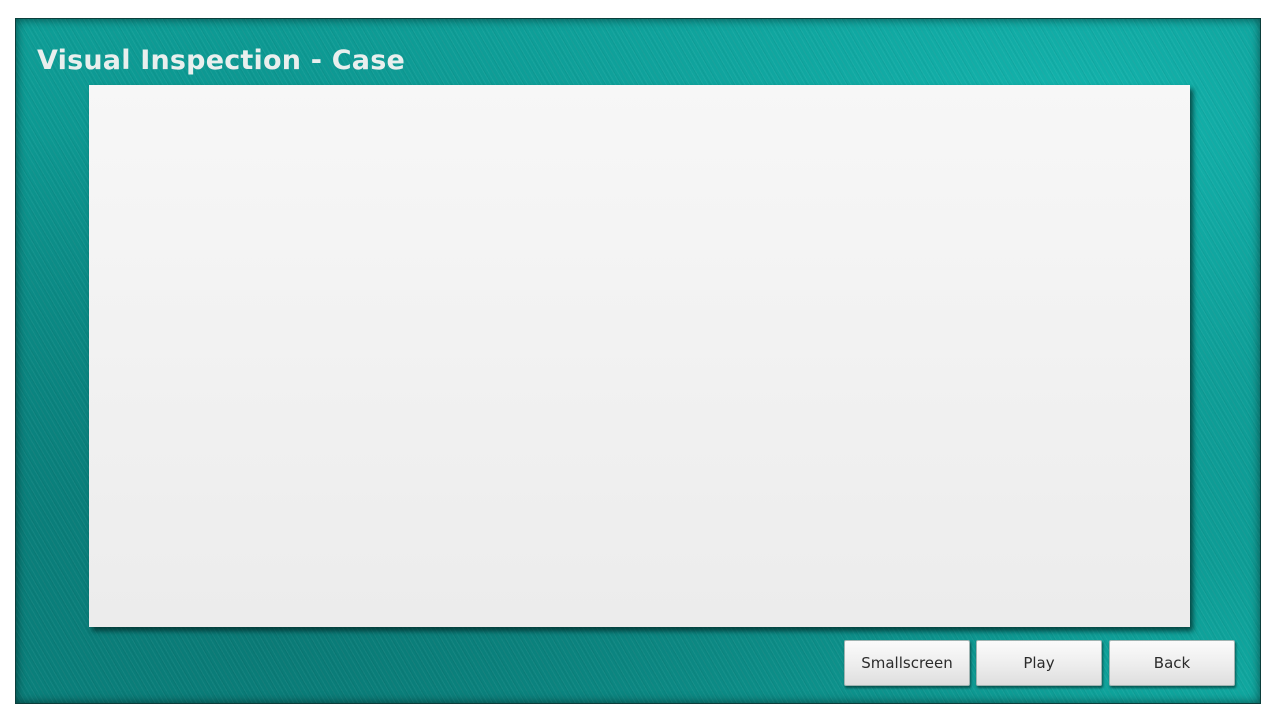  What do you see at coordinates (221, 60) in the screenshot?
I see `page-title: Visual Inspection - Case` at bounding box center [221, 60].